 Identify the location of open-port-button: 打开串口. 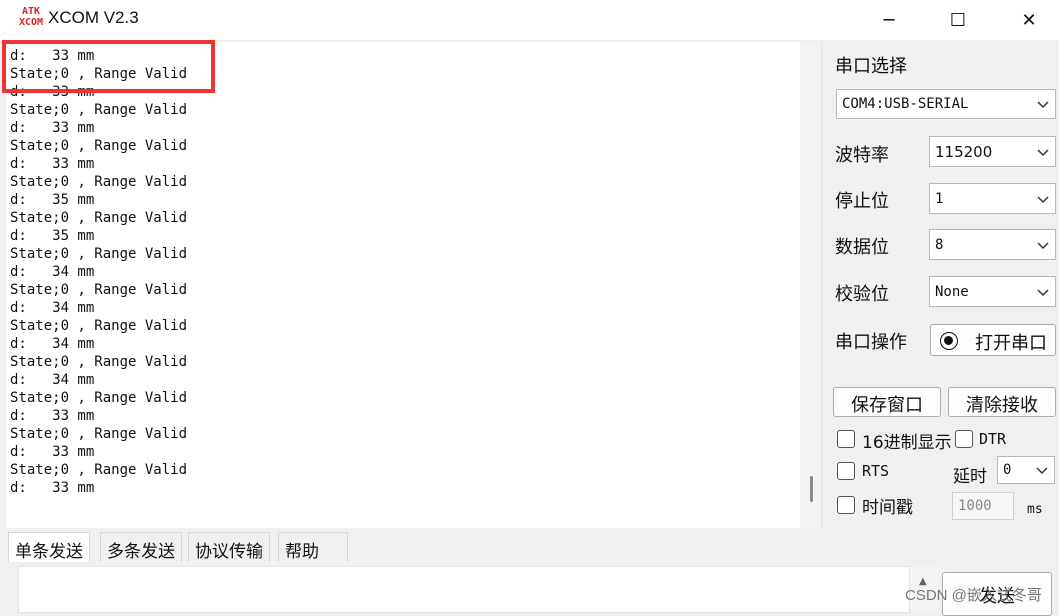
(993, 340).